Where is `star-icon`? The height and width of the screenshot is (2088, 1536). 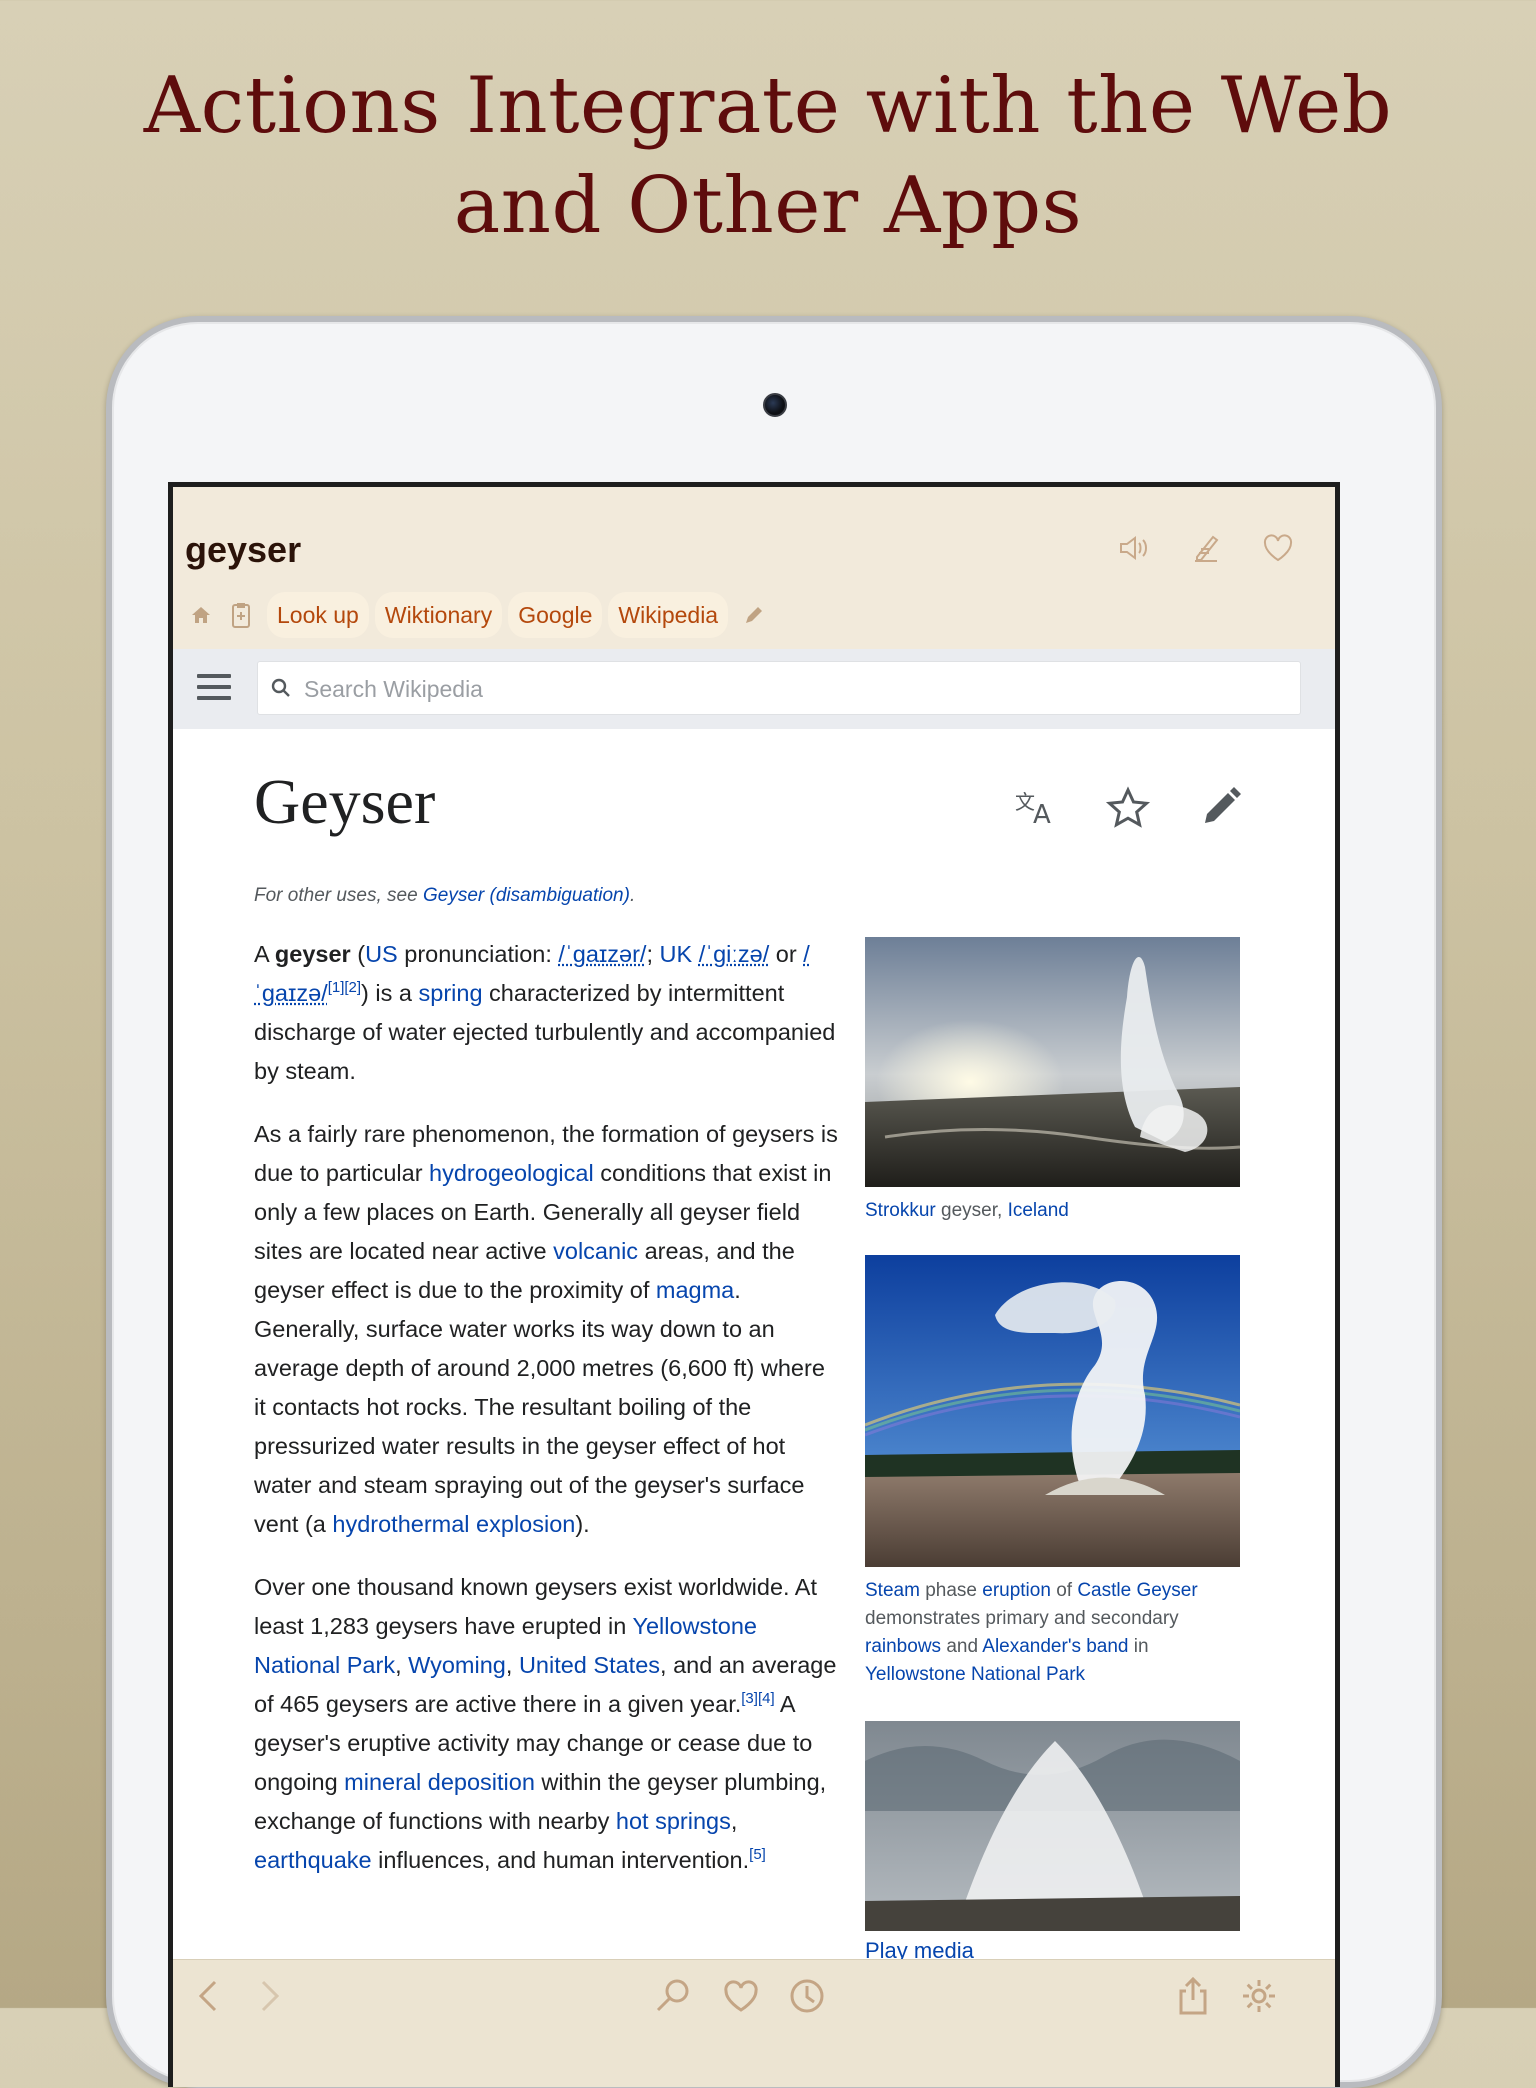
star-icon is located at coordinates (1128, 808).